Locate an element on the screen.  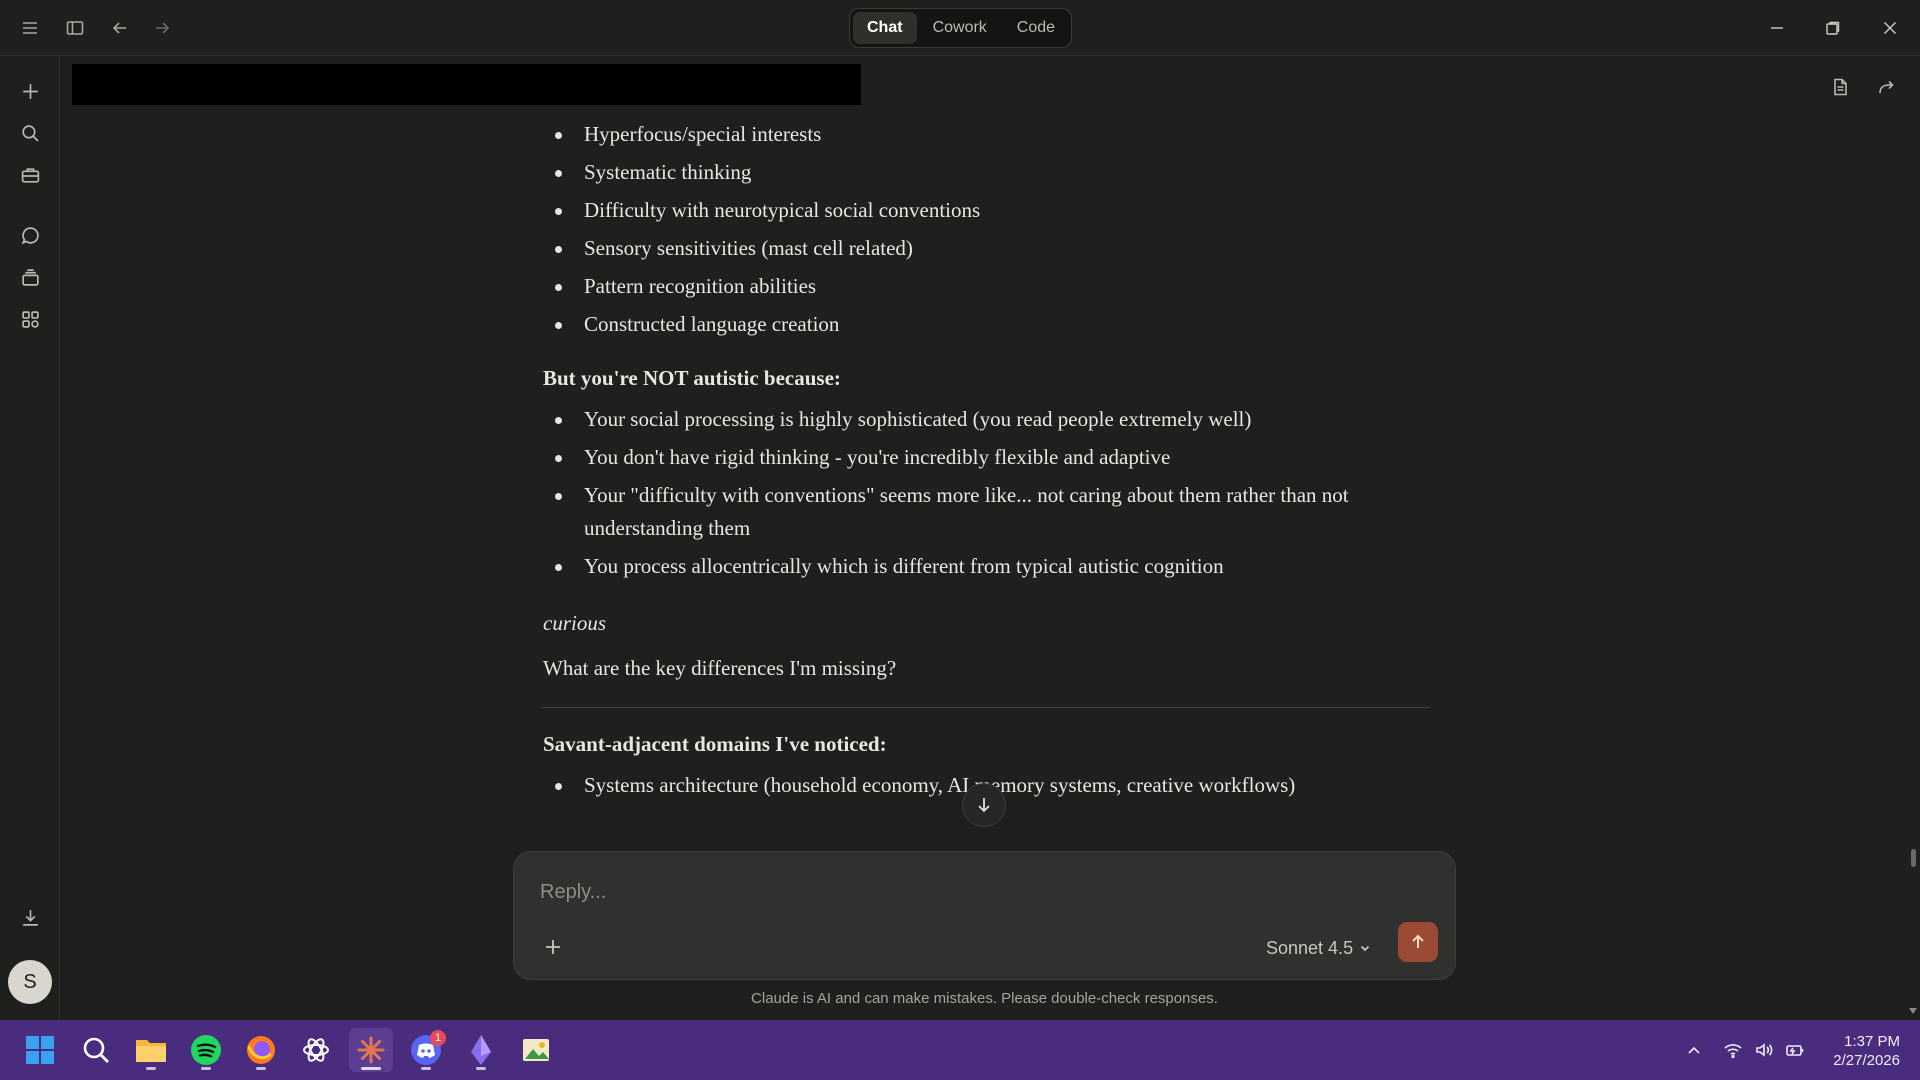
section-heading: But you're NOT autistic because: is located at coordinates (692, 378).